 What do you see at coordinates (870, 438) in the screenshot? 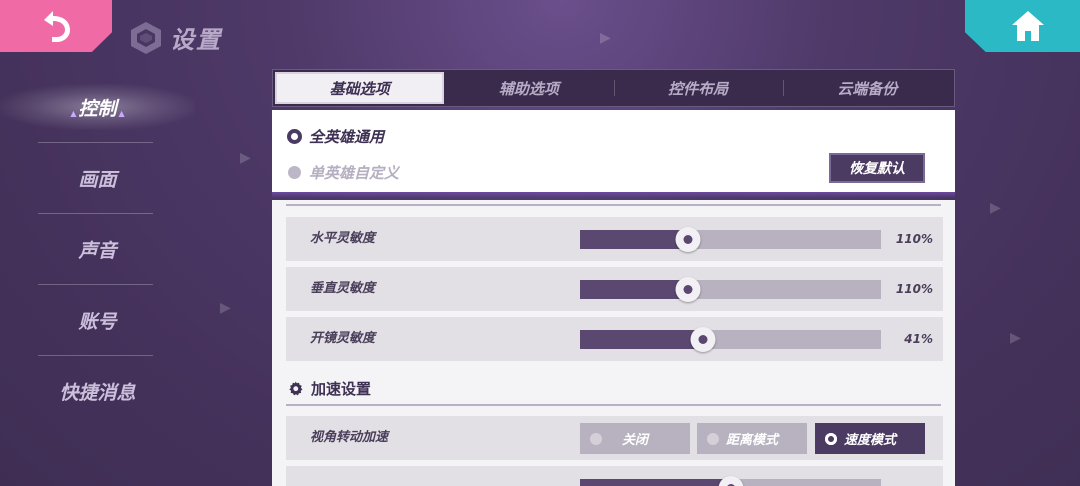
I see `accel-option-speed: 速度模式` at bounding box center [870, 438].